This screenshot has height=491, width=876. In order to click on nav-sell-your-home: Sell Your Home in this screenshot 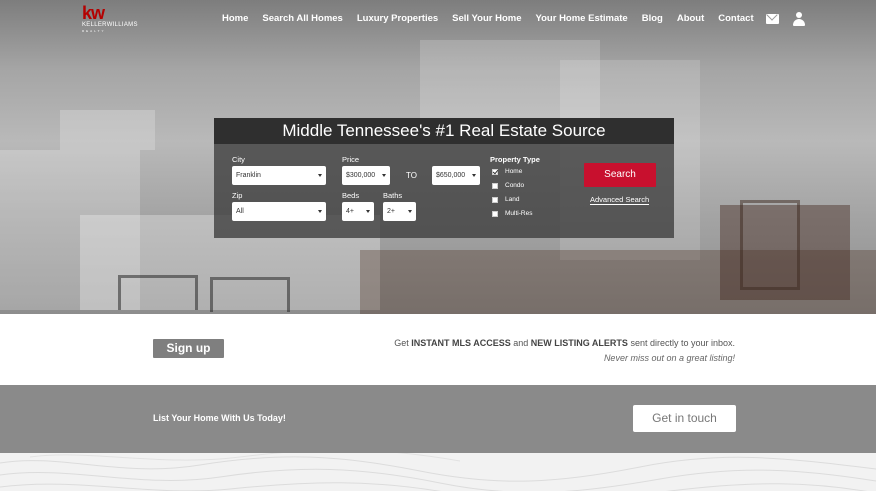, I will do `click(486, 18)`.